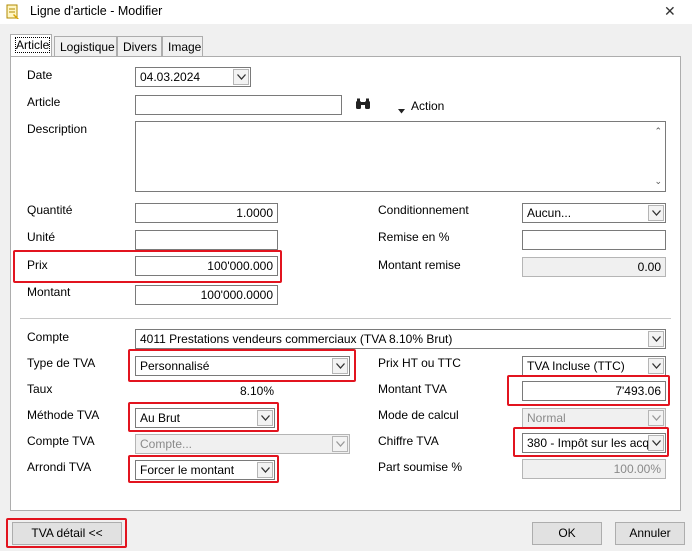 Image resolution: width=692 pixels, height=551 pixels. What do you see at coordinates (408, 441) in the screenshot?
I see `chiffre-tva-label: Chiffre TVA` at bounding box center [408, 441].